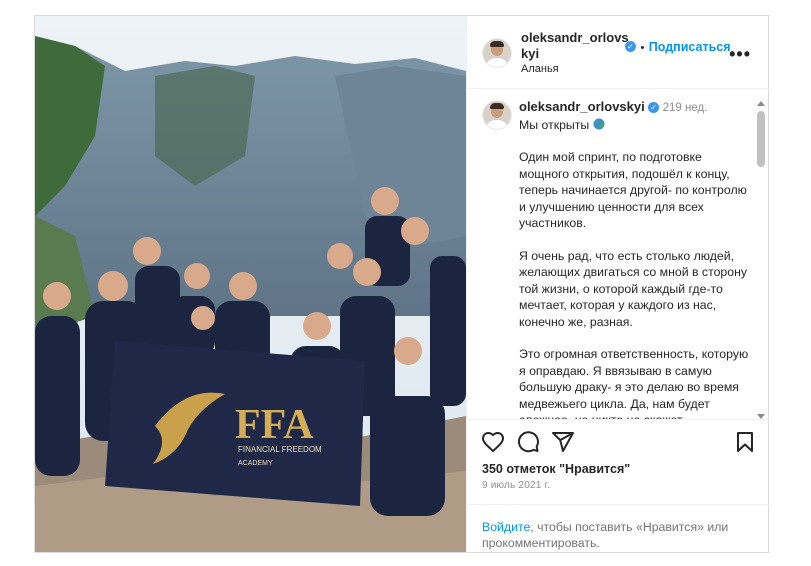 The image size is (811, 566). I want to click on post-date: 9 июль 2021 г., so click(516, 485).